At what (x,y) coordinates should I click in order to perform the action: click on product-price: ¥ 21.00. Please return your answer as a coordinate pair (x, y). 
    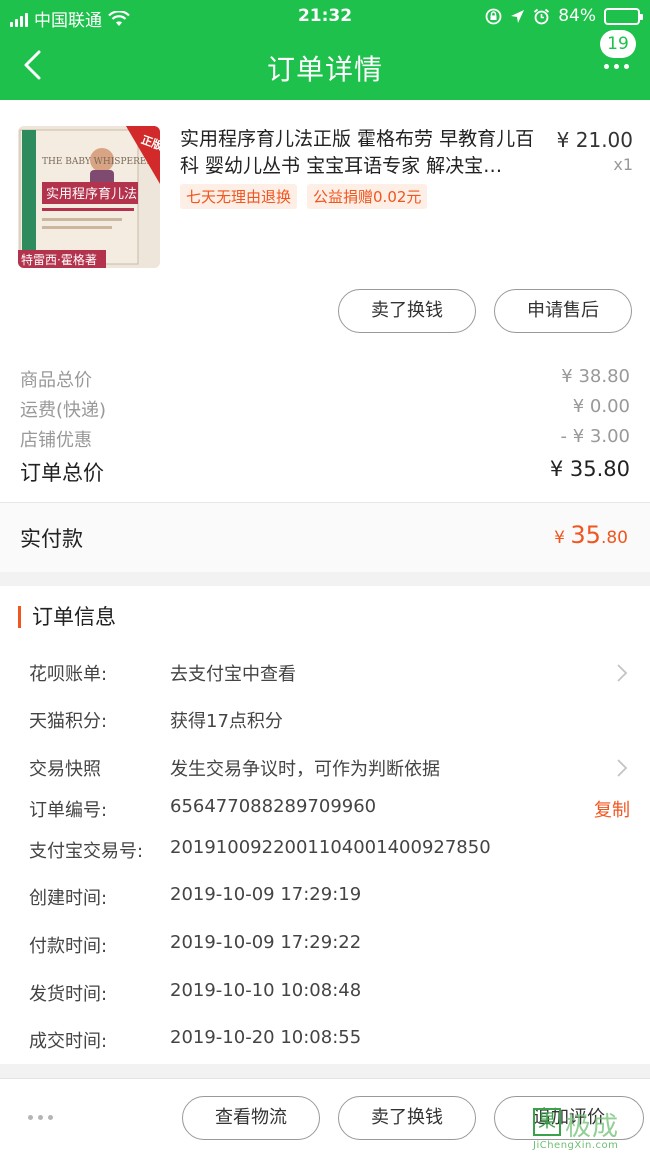
    Looking at the image, I should click on (594, 140).